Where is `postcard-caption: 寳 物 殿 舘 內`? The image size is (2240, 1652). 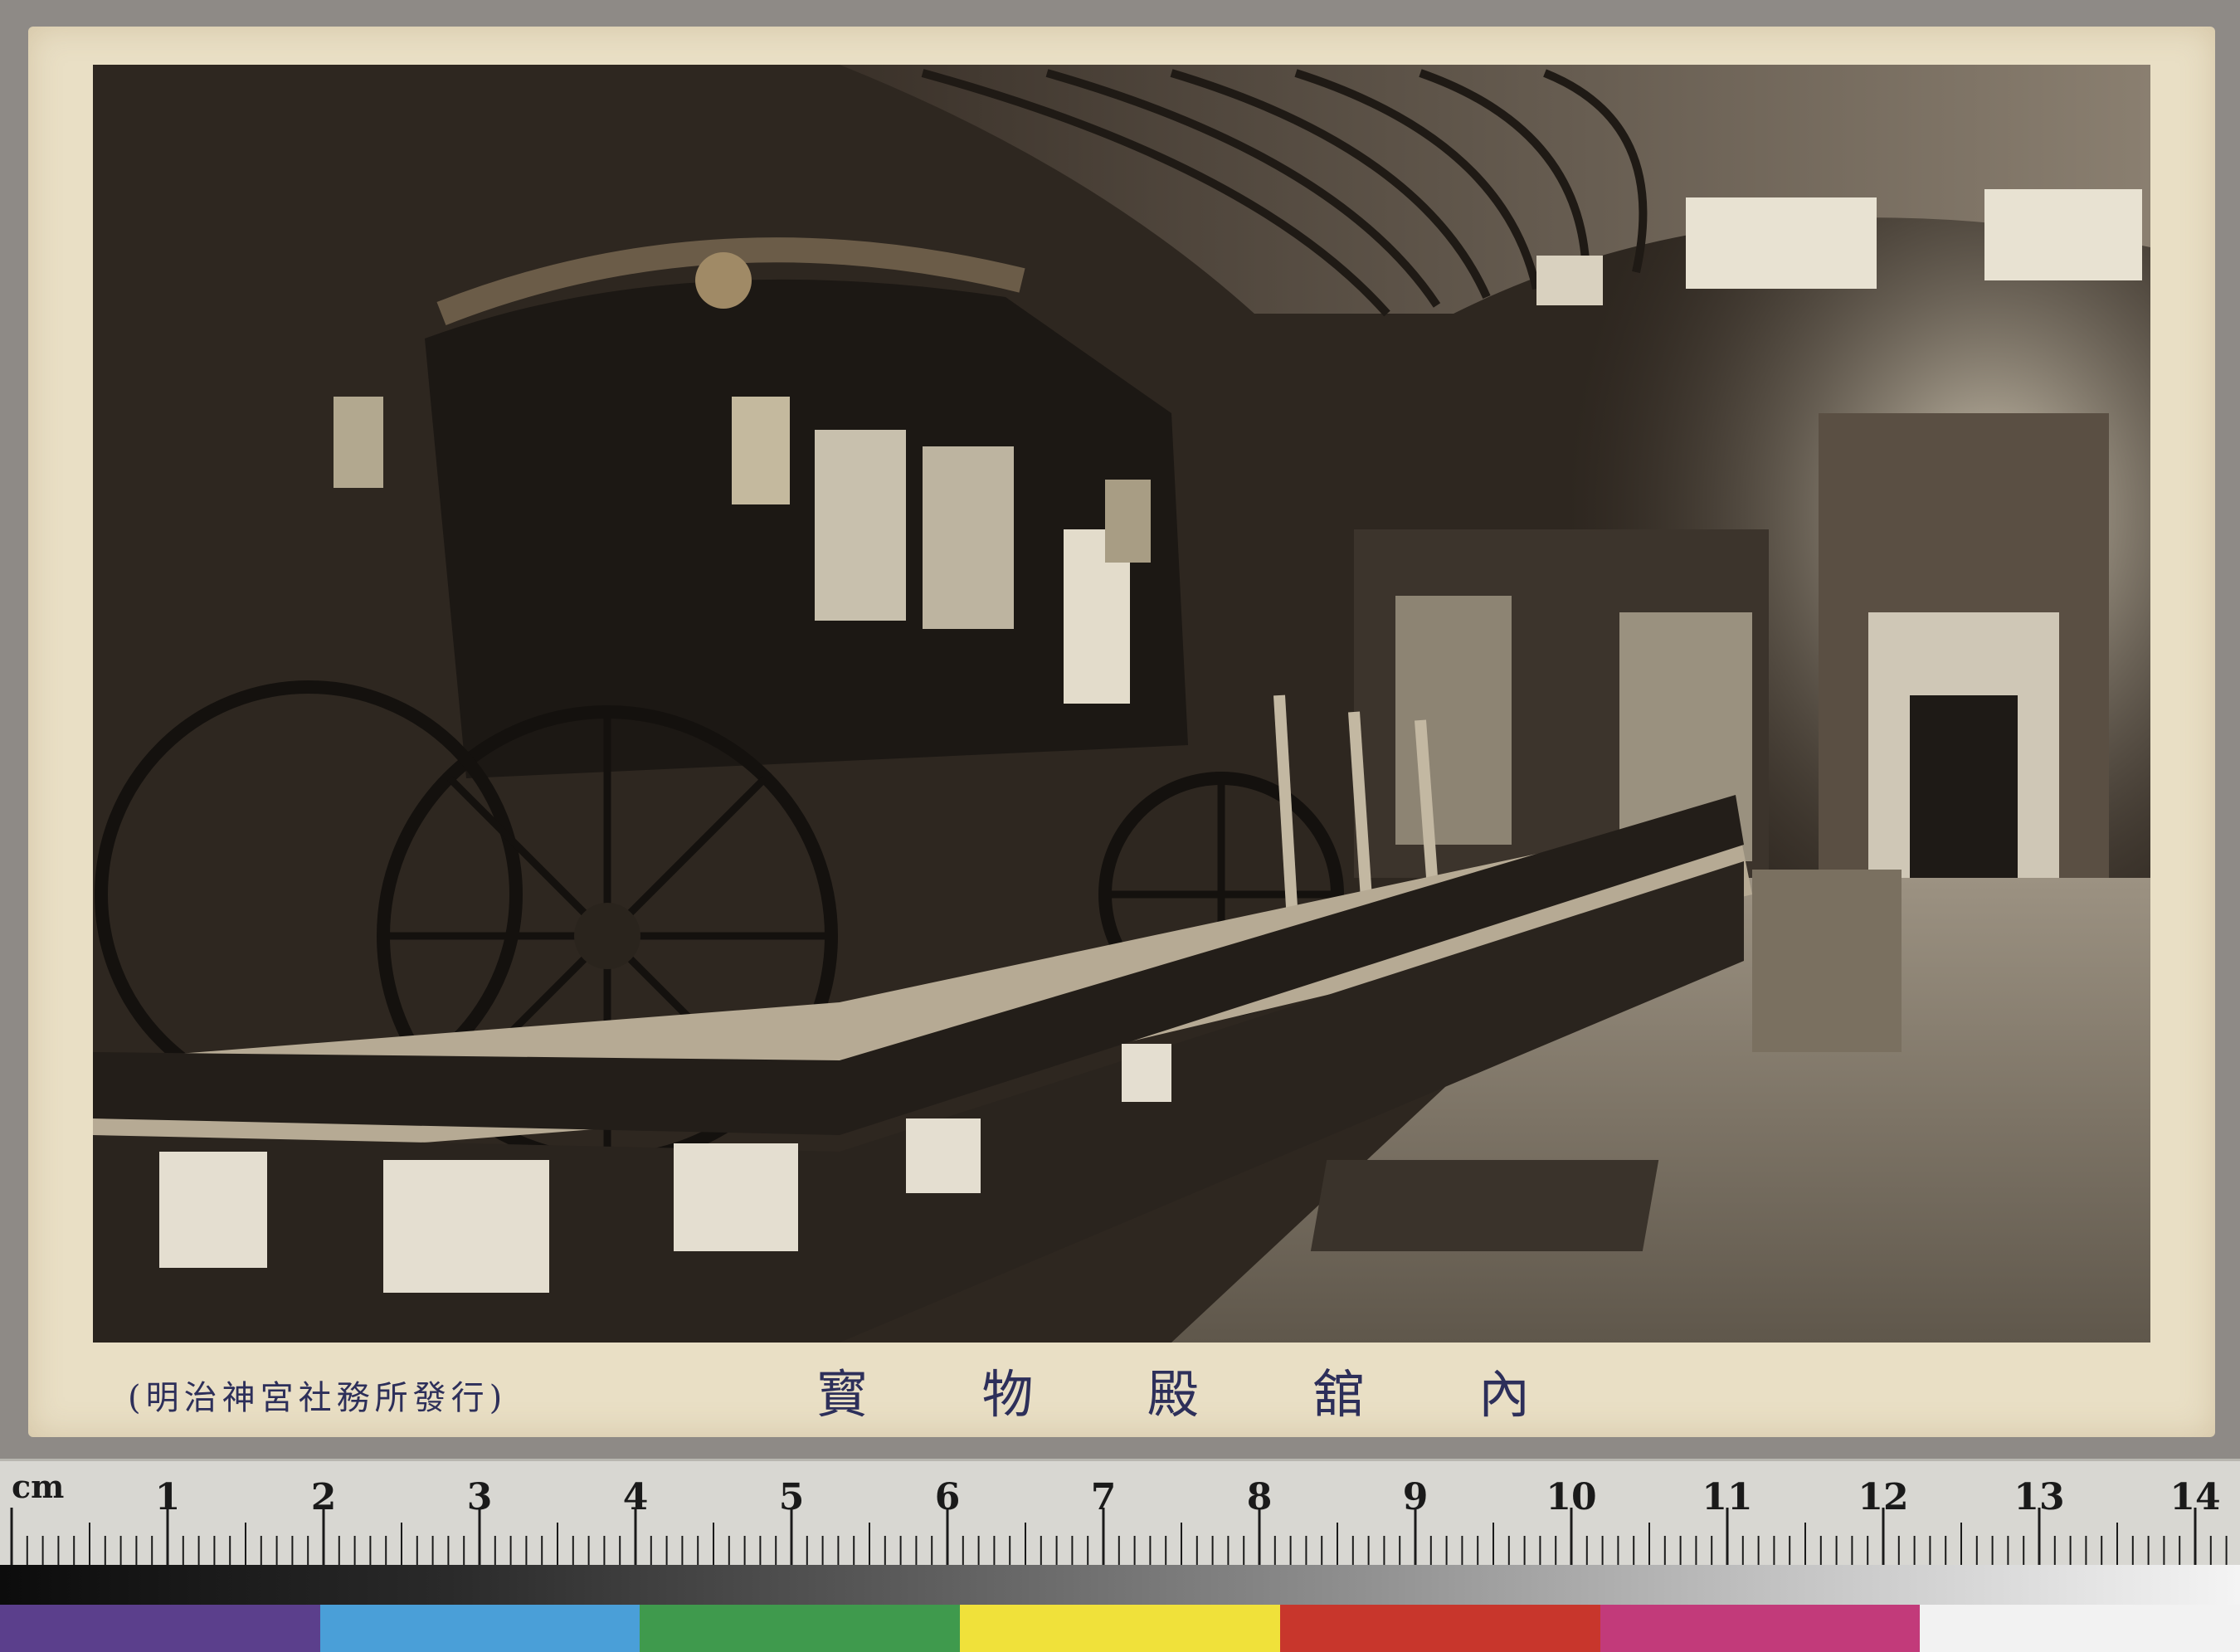
postcard-caption: 寳 物 殿 舘 內 is located at coordinates (1173, 1390).